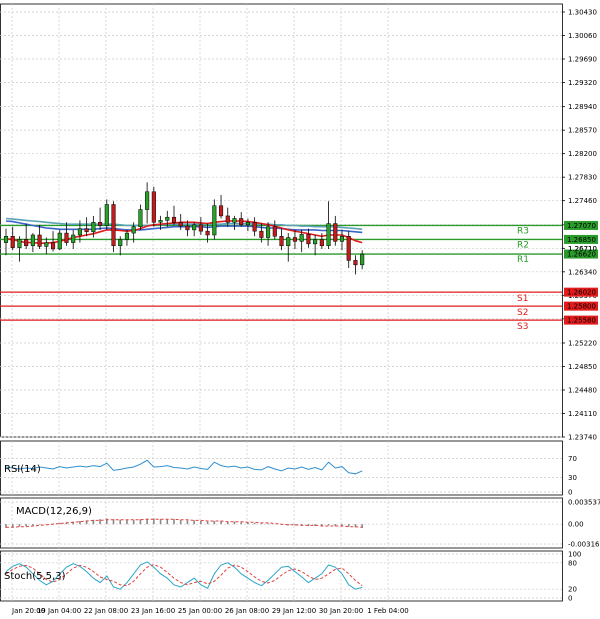 This screenshot has height=619, width=600. What do you see at coordinates (582, 367) in the screenshot?
I see `price-tick-label: 1.24850` at bounding box center [582, 367].